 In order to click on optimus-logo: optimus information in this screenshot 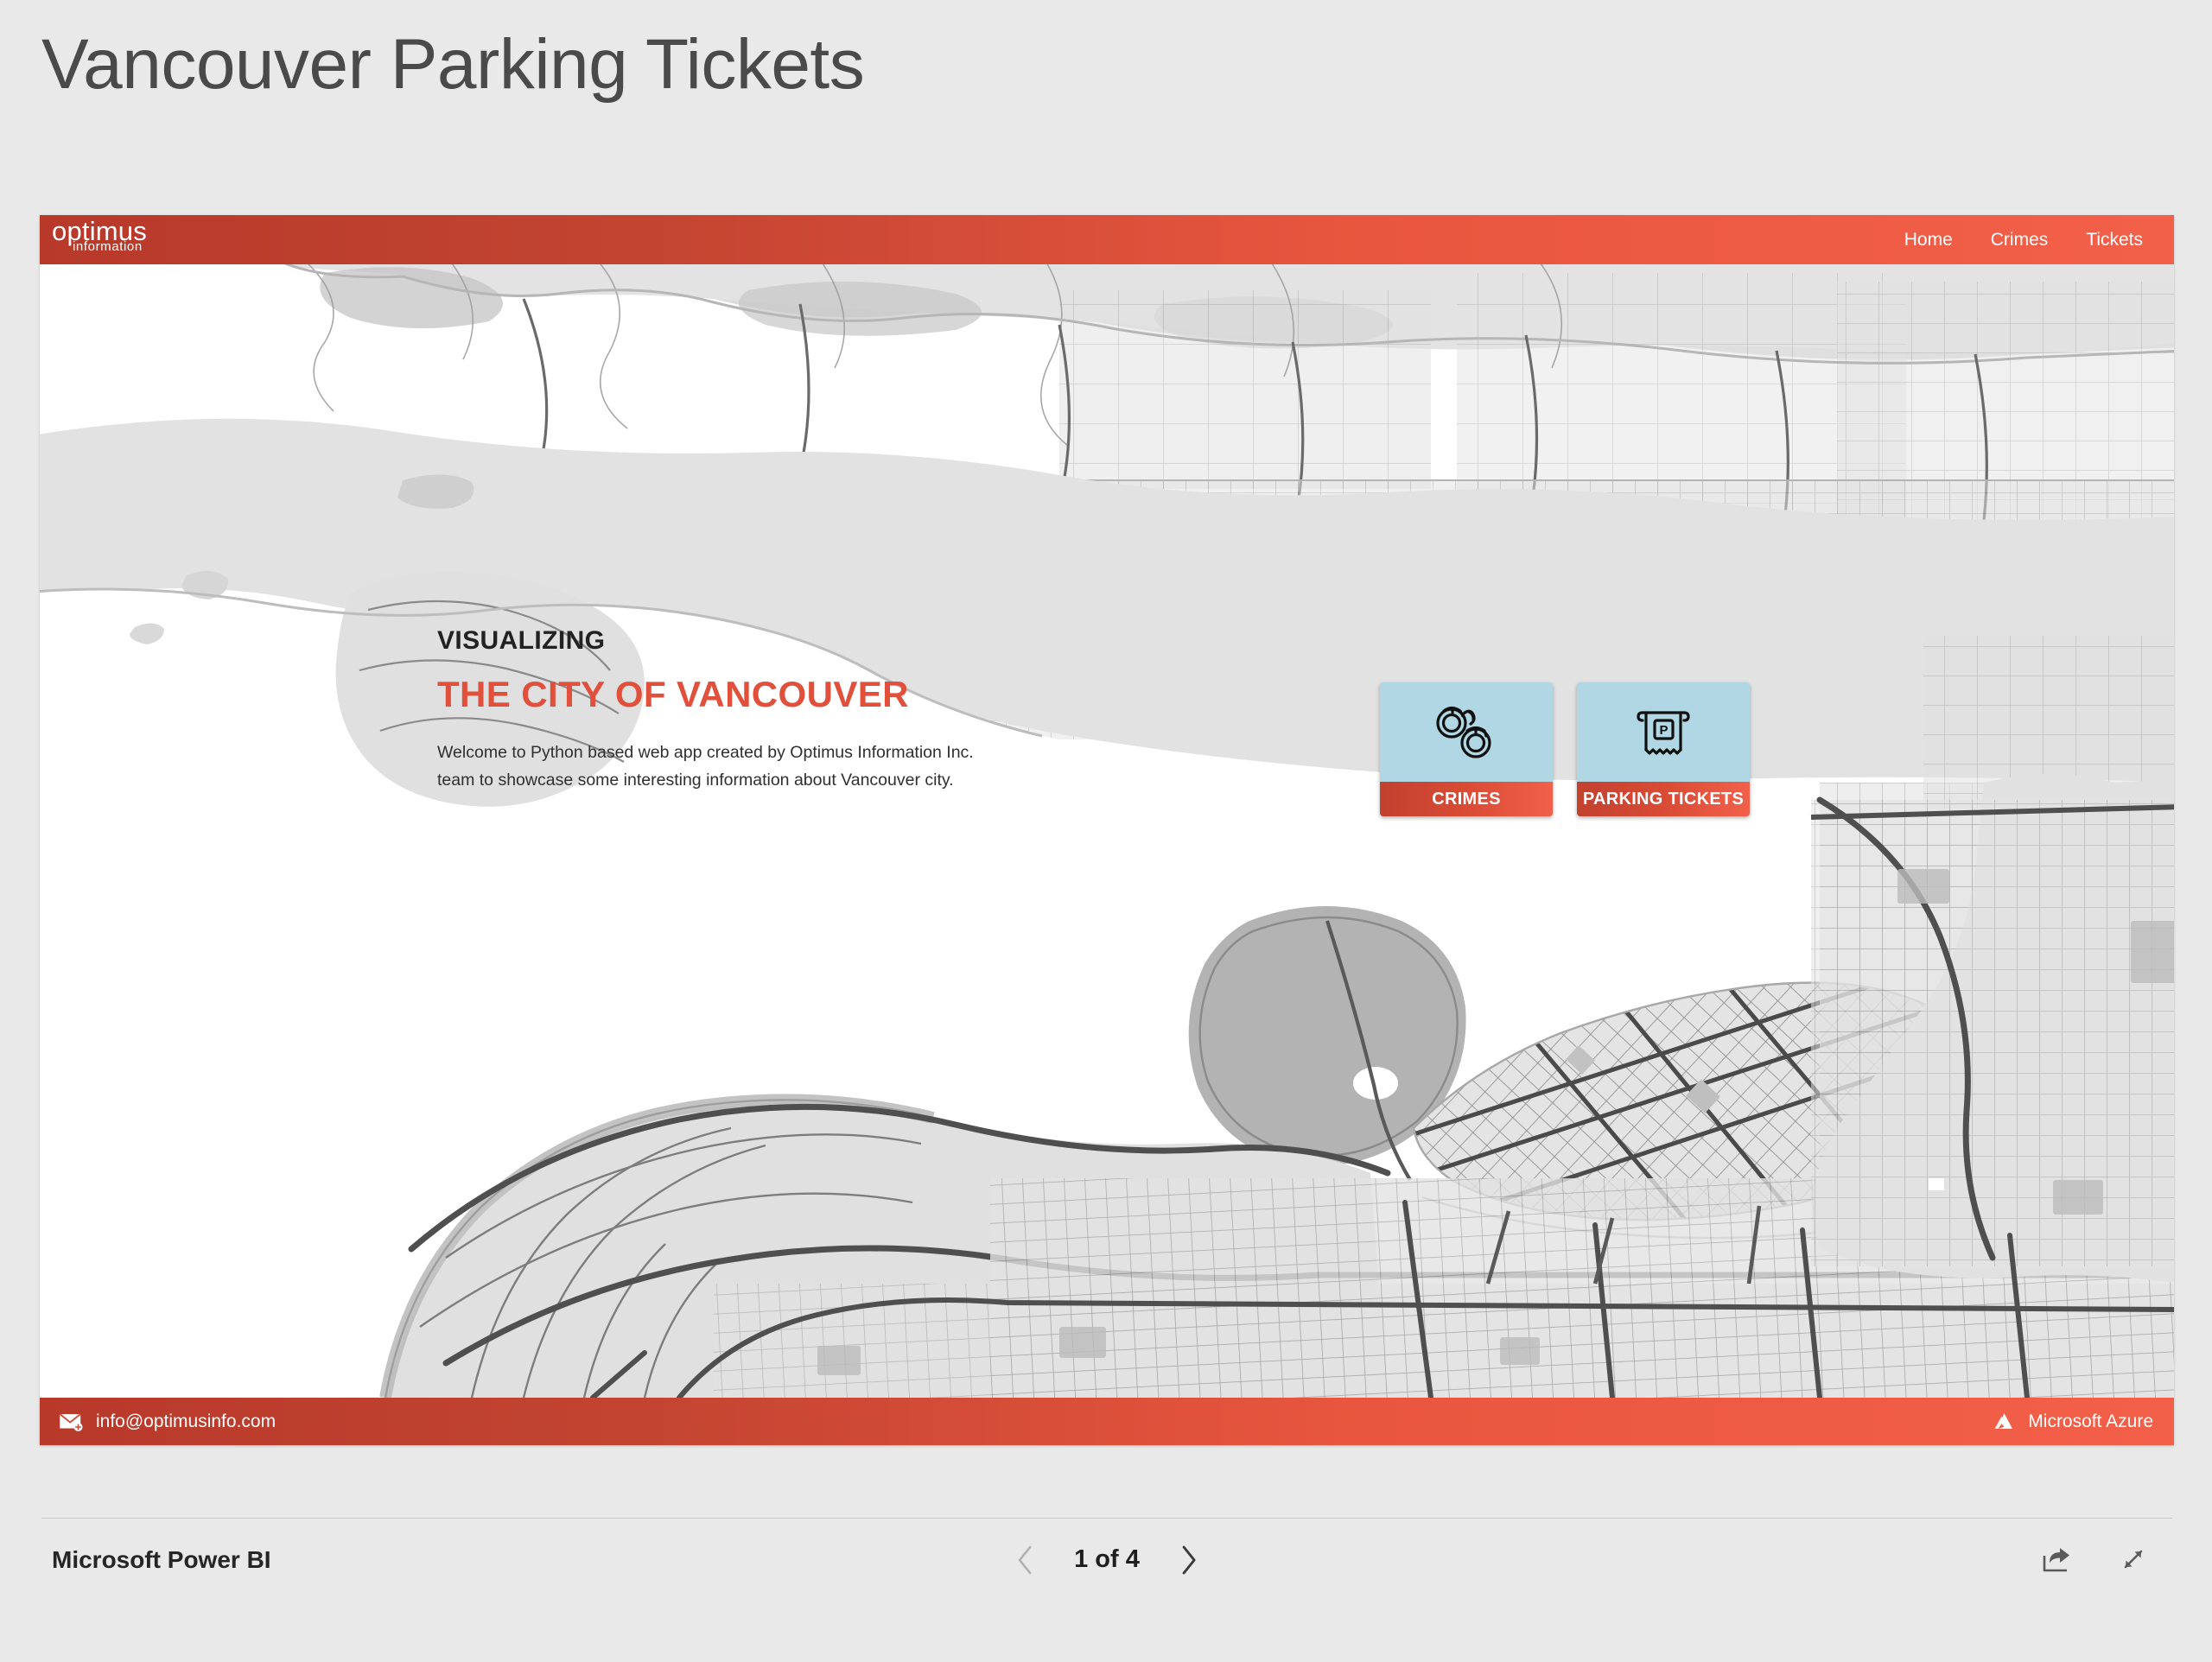, I will do `click(99, 236)`.